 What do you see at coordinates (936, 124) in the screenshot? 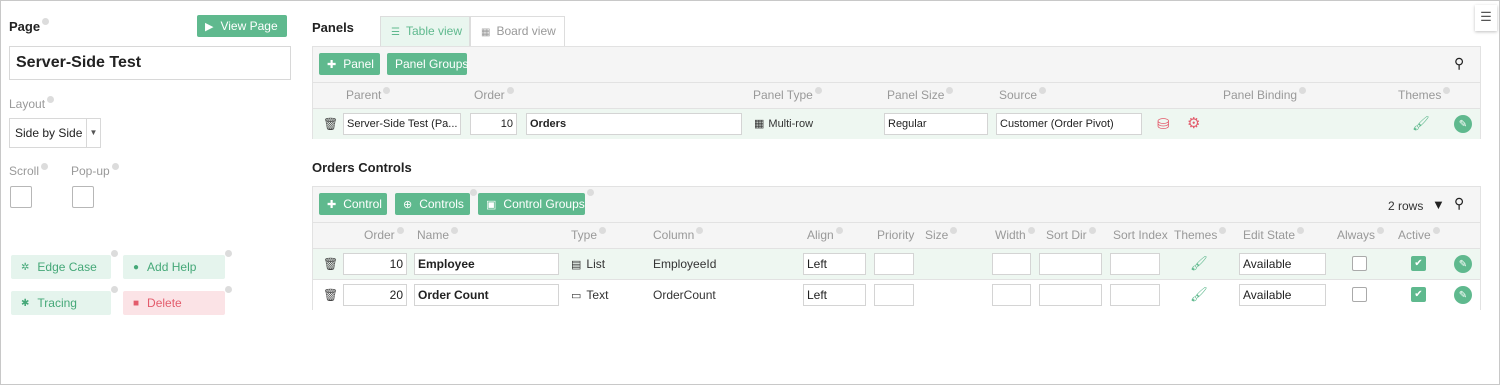
I see `panel-size-field: Regular` at bounding box center [936, 124].